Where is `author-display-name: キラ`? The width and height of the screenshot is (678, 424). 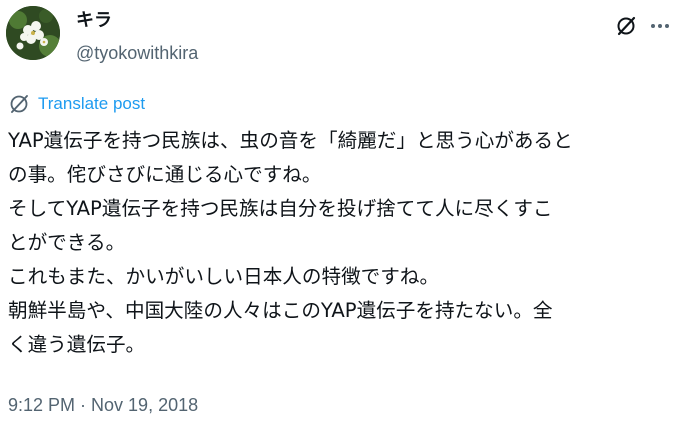 author-display-name: キラ is located at coordinates (94, 21).